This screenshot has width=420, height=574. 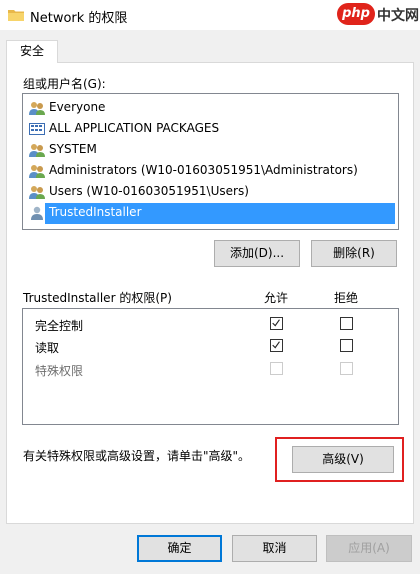 What do you see at coordinates (59, 326) in the screenshot?
I see `permission-full-control-label: 完全控制` at bounding box center [59, 326].